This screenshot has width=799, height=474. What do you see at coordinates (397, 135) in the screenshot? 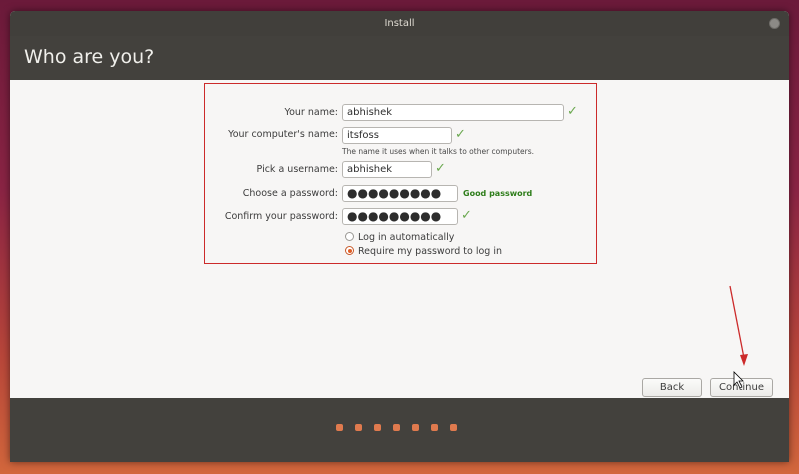
I see `computer-name-input: itsfoss` at bounding box center [397, 135].